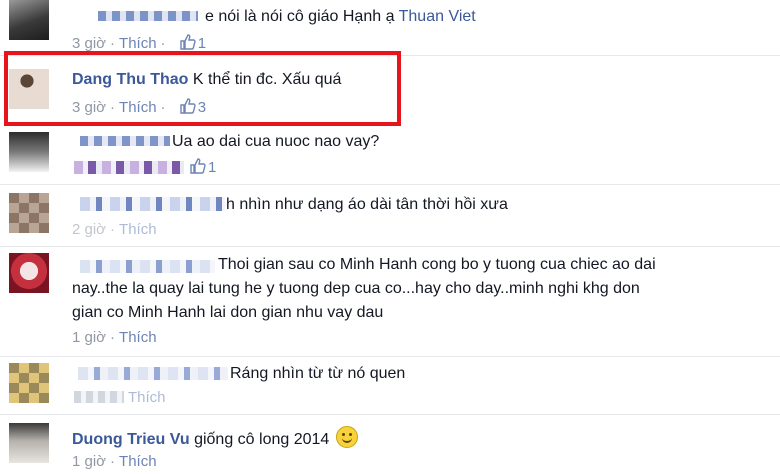 The image size is (780, 474). I want to click on comment-author: Duong Trieu Vu, so click(131, 439).